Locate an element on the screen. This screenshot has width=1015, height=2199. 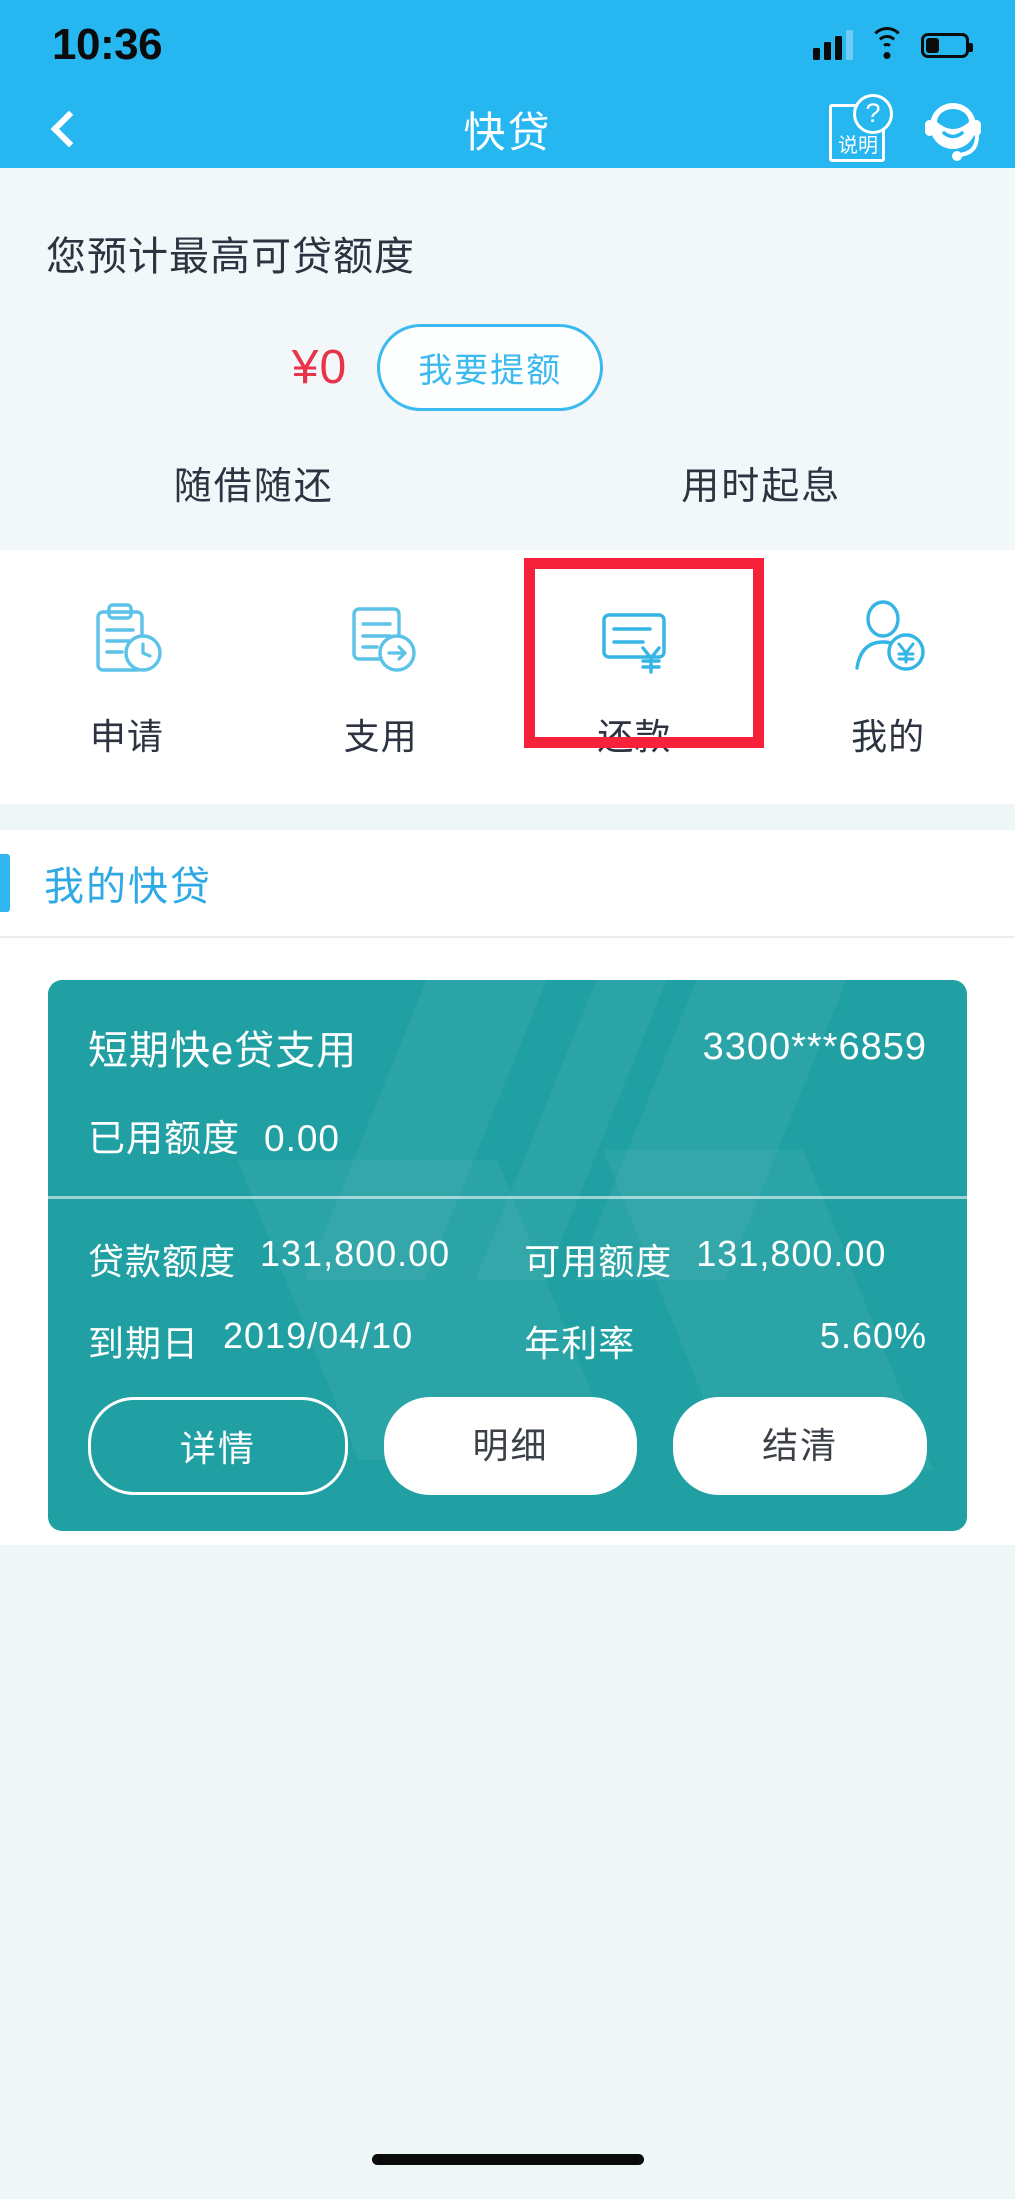
quota-amount: ¥0 is located at coordinates (319, 367).